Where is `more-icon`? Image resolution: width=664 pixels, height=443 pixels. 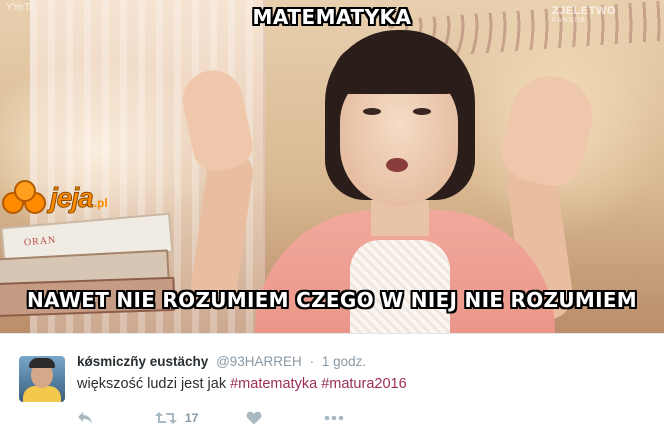
more-icon is located at coordinates (334, 418).